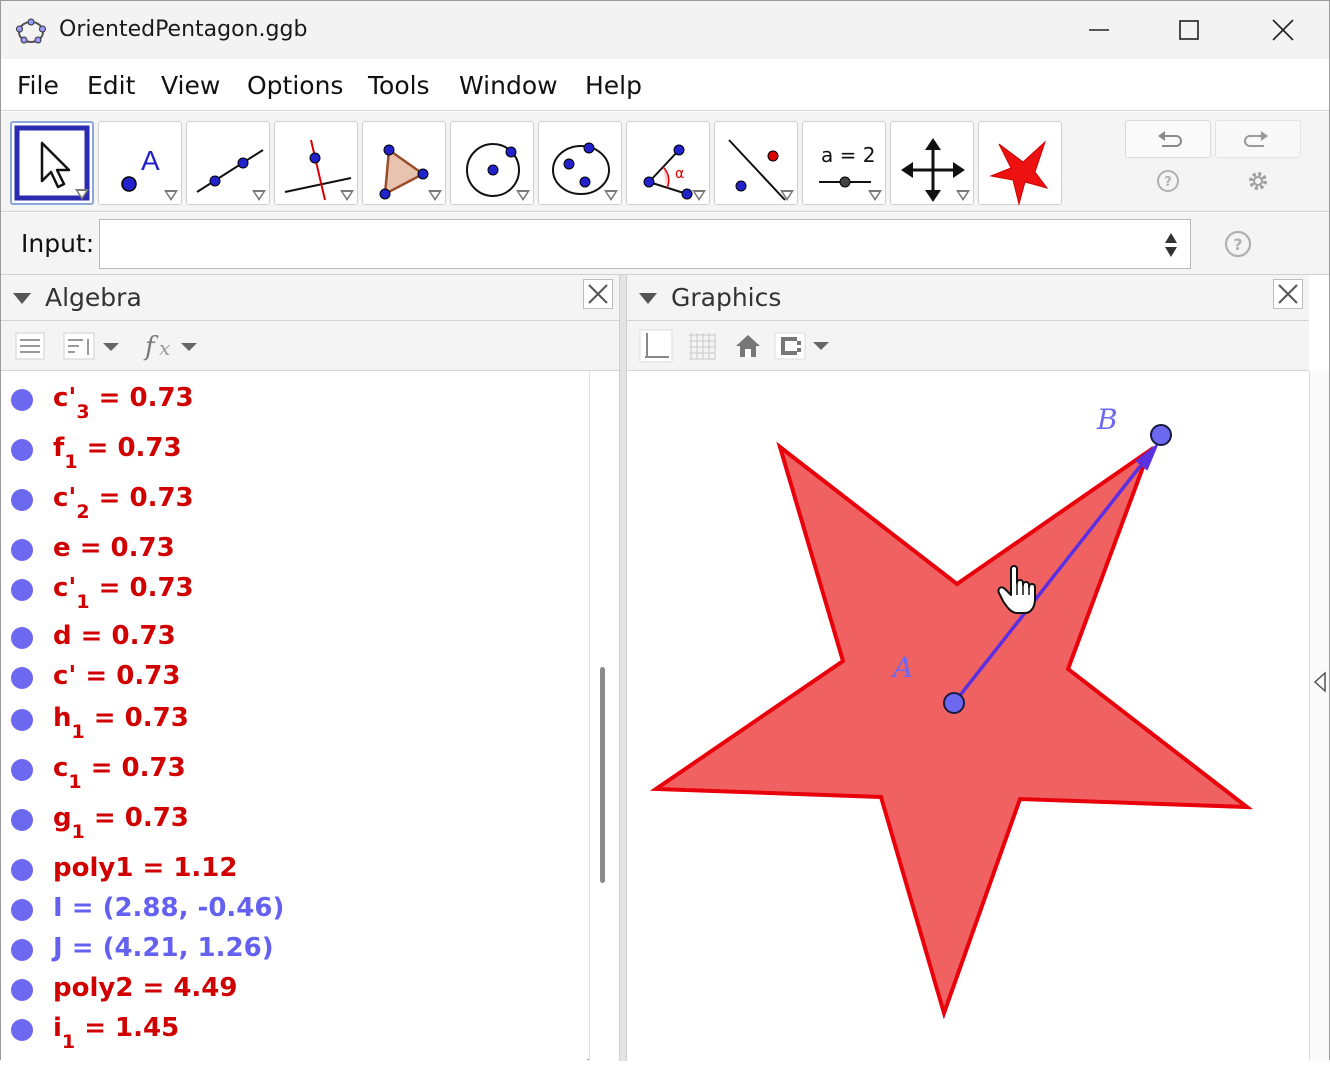 This screenshot has width=1330, height=1065. Describe the element at coordinates (508, 85) in the screenshot. I see `menu-window: Window` at that location.